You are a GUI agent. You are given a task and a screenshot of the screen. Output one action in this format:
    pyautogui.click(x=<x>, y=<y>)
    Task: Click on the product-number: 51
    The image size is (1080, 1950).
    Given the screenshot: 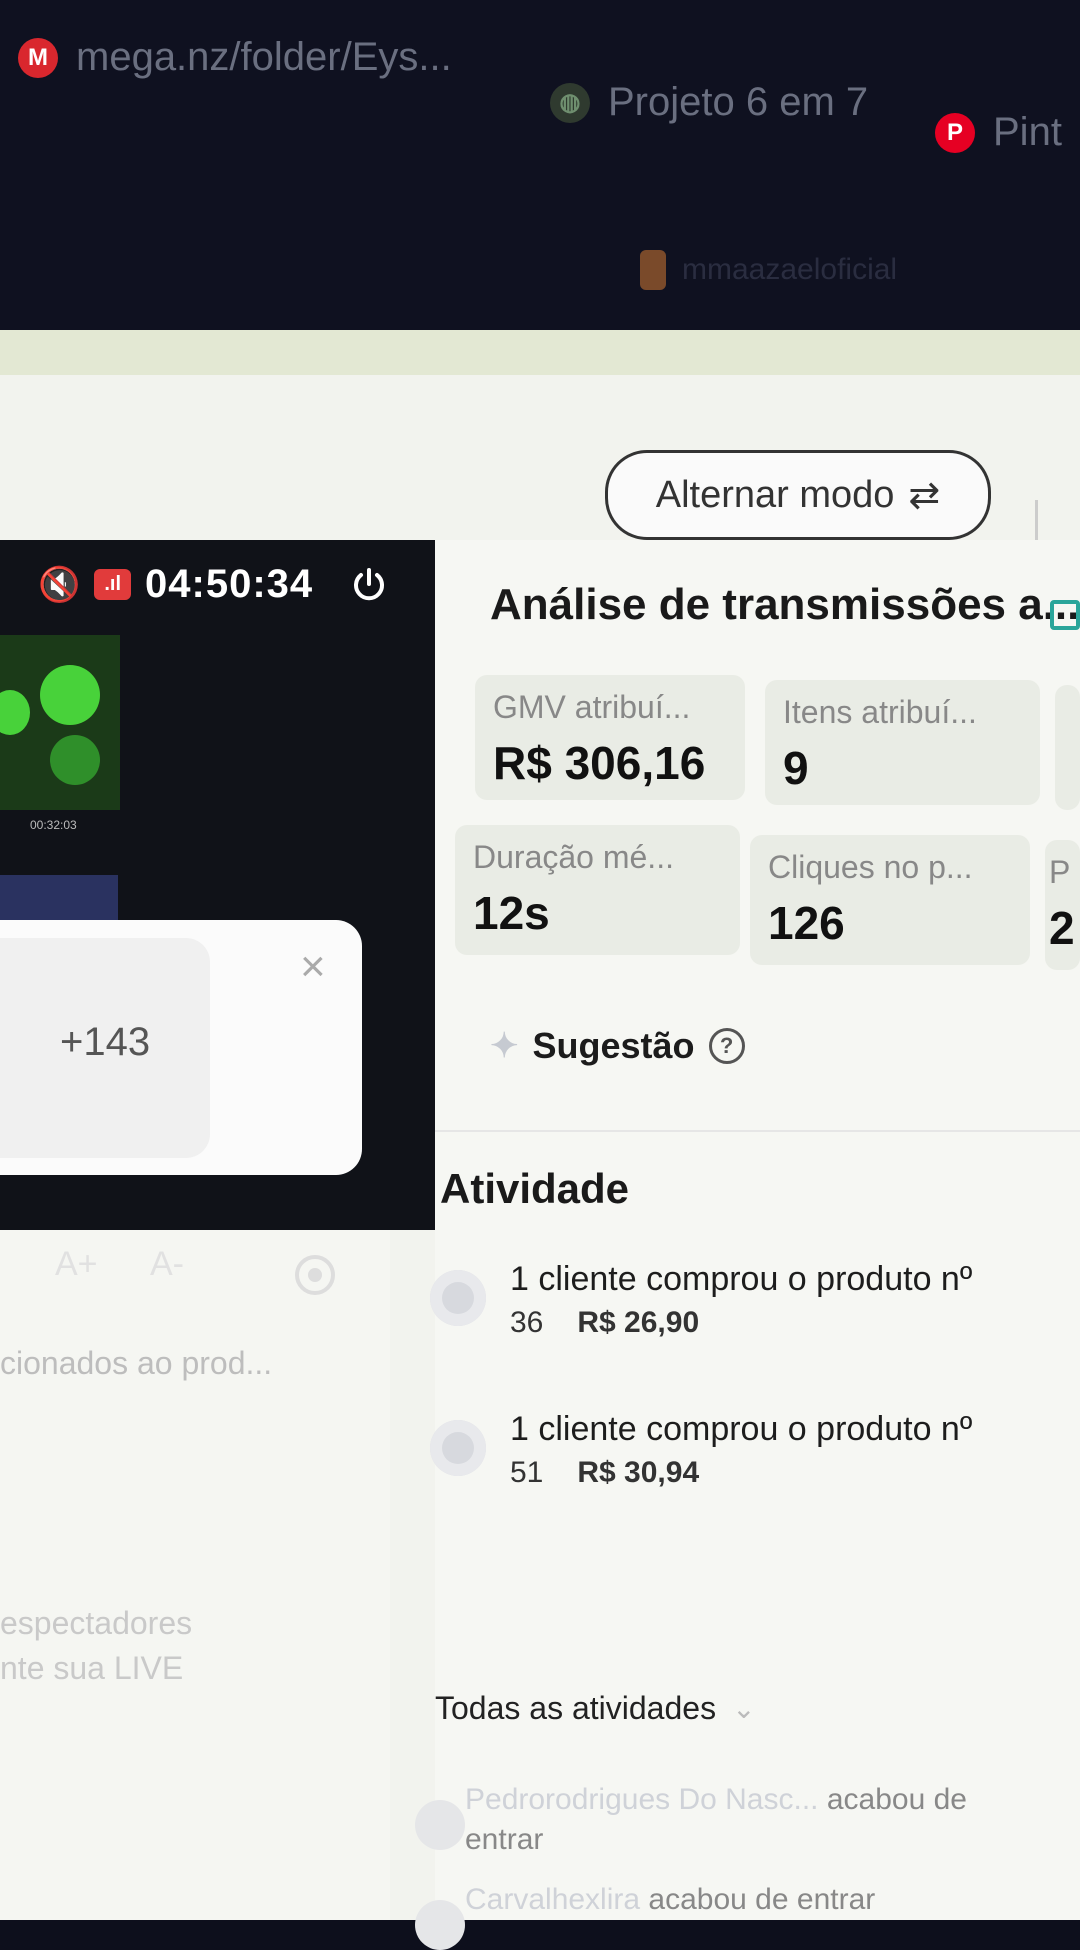 What is the action you would take?
    pyautogui.click(x=527, y=1472)
    